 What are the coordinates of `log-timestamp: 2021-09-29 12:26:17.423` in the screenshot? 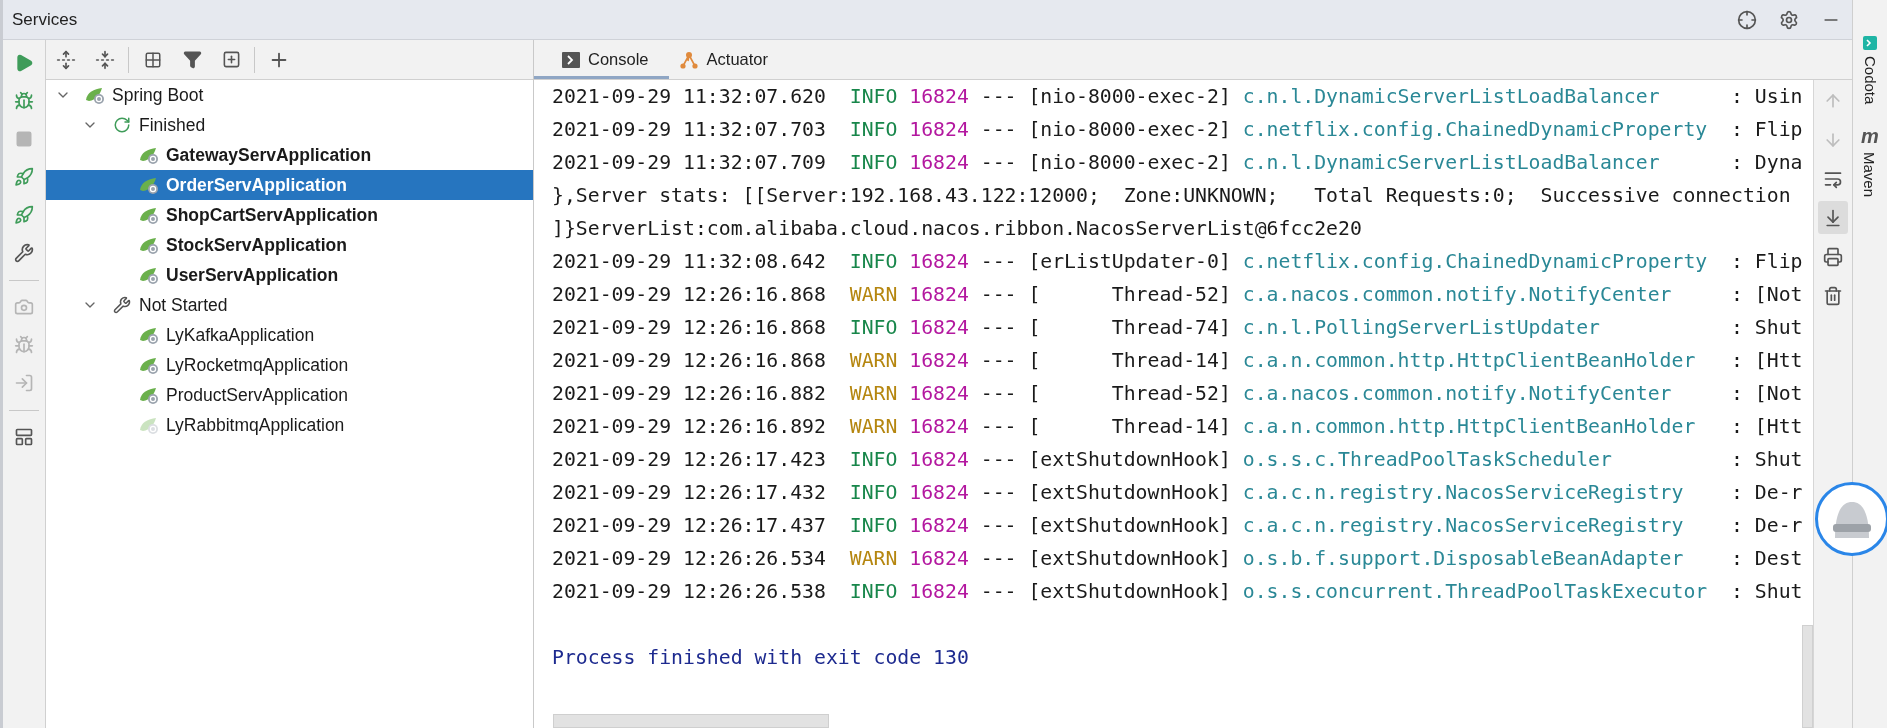 It's located at (689, 460).